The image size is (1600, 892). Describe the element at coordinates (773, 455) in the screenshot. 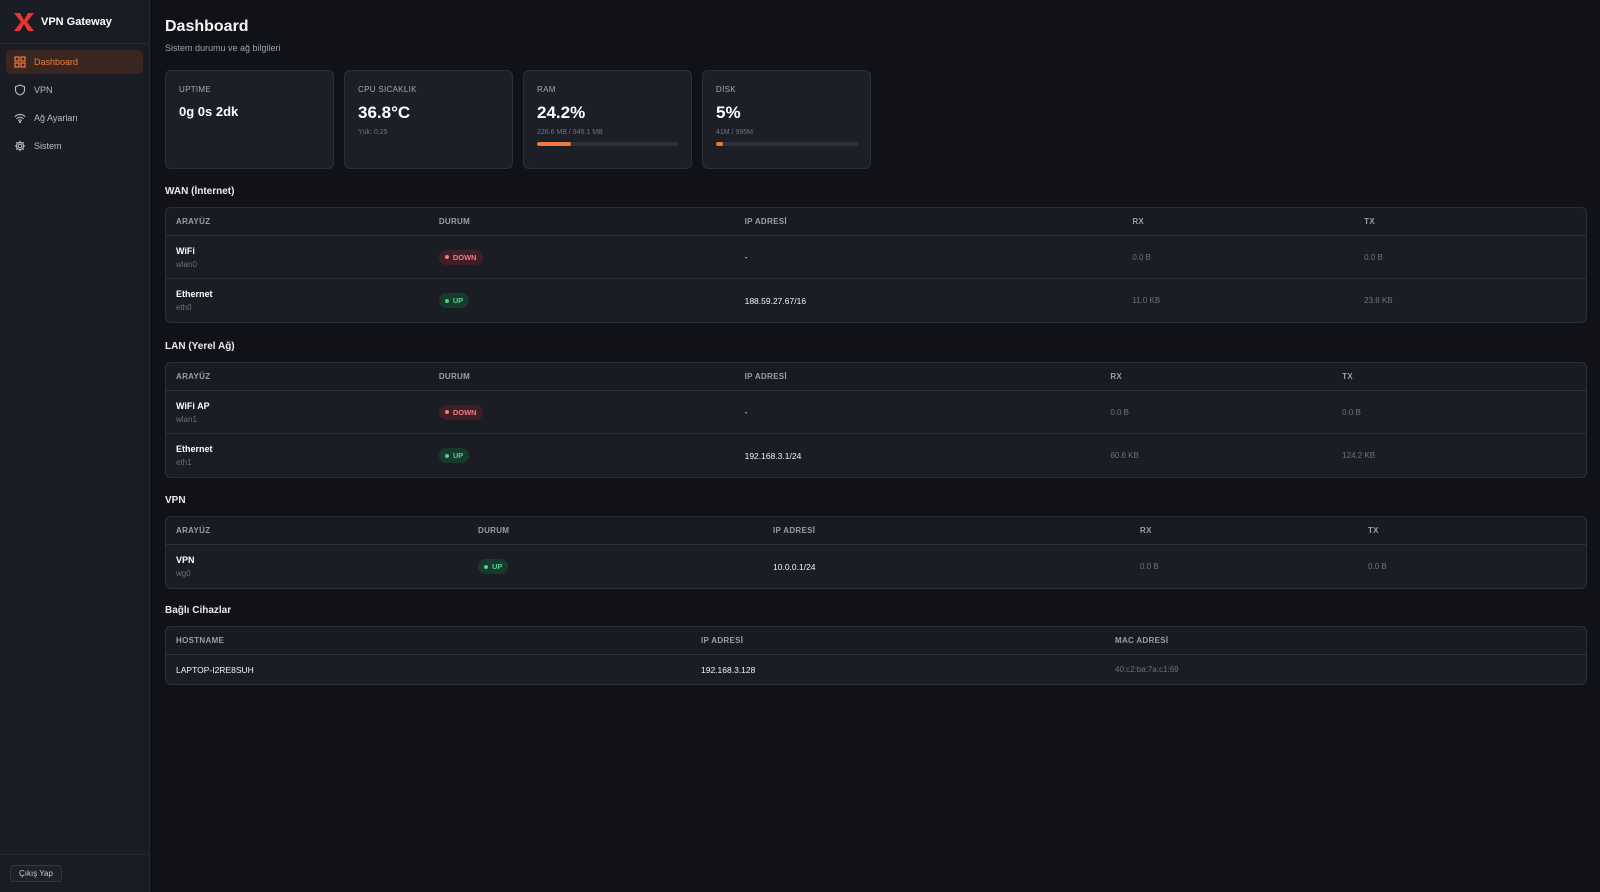

I see `ip-cell: 192.168.3.1/24` at that location.